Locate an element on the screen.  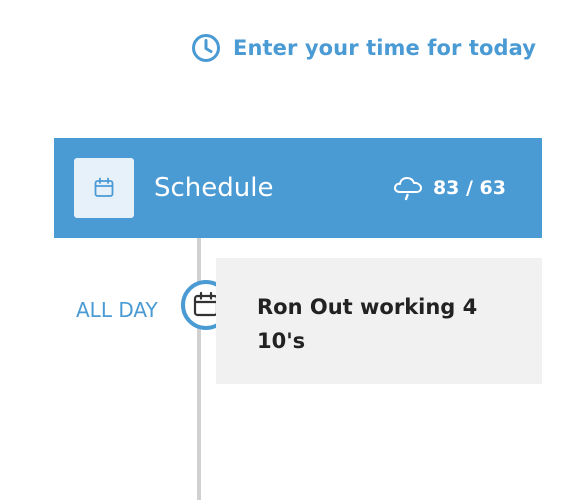
enter-time-label: Enter your time for today is located at coordinates (385, 48).